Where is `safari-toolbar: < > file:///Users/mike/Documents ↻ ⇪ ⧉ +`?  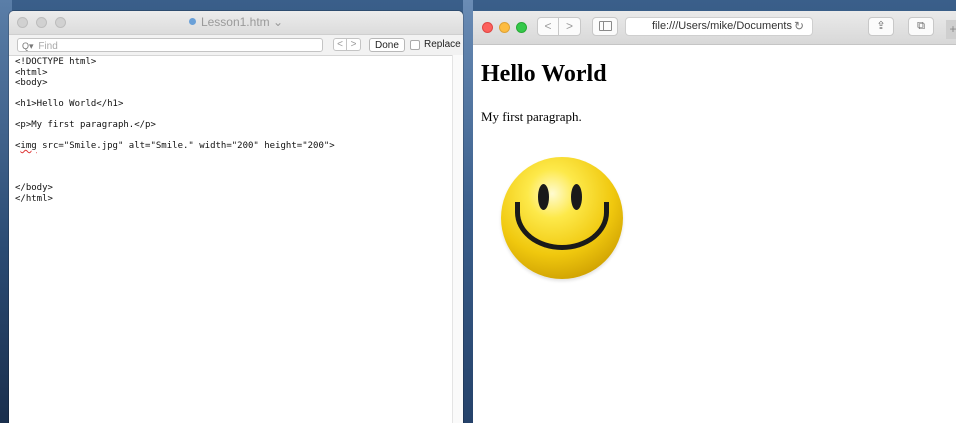
safari-toolbar: < > file:///Users/mike/Documents ↻ ⇪ ⧉ + is located at coordinates (714, 28).